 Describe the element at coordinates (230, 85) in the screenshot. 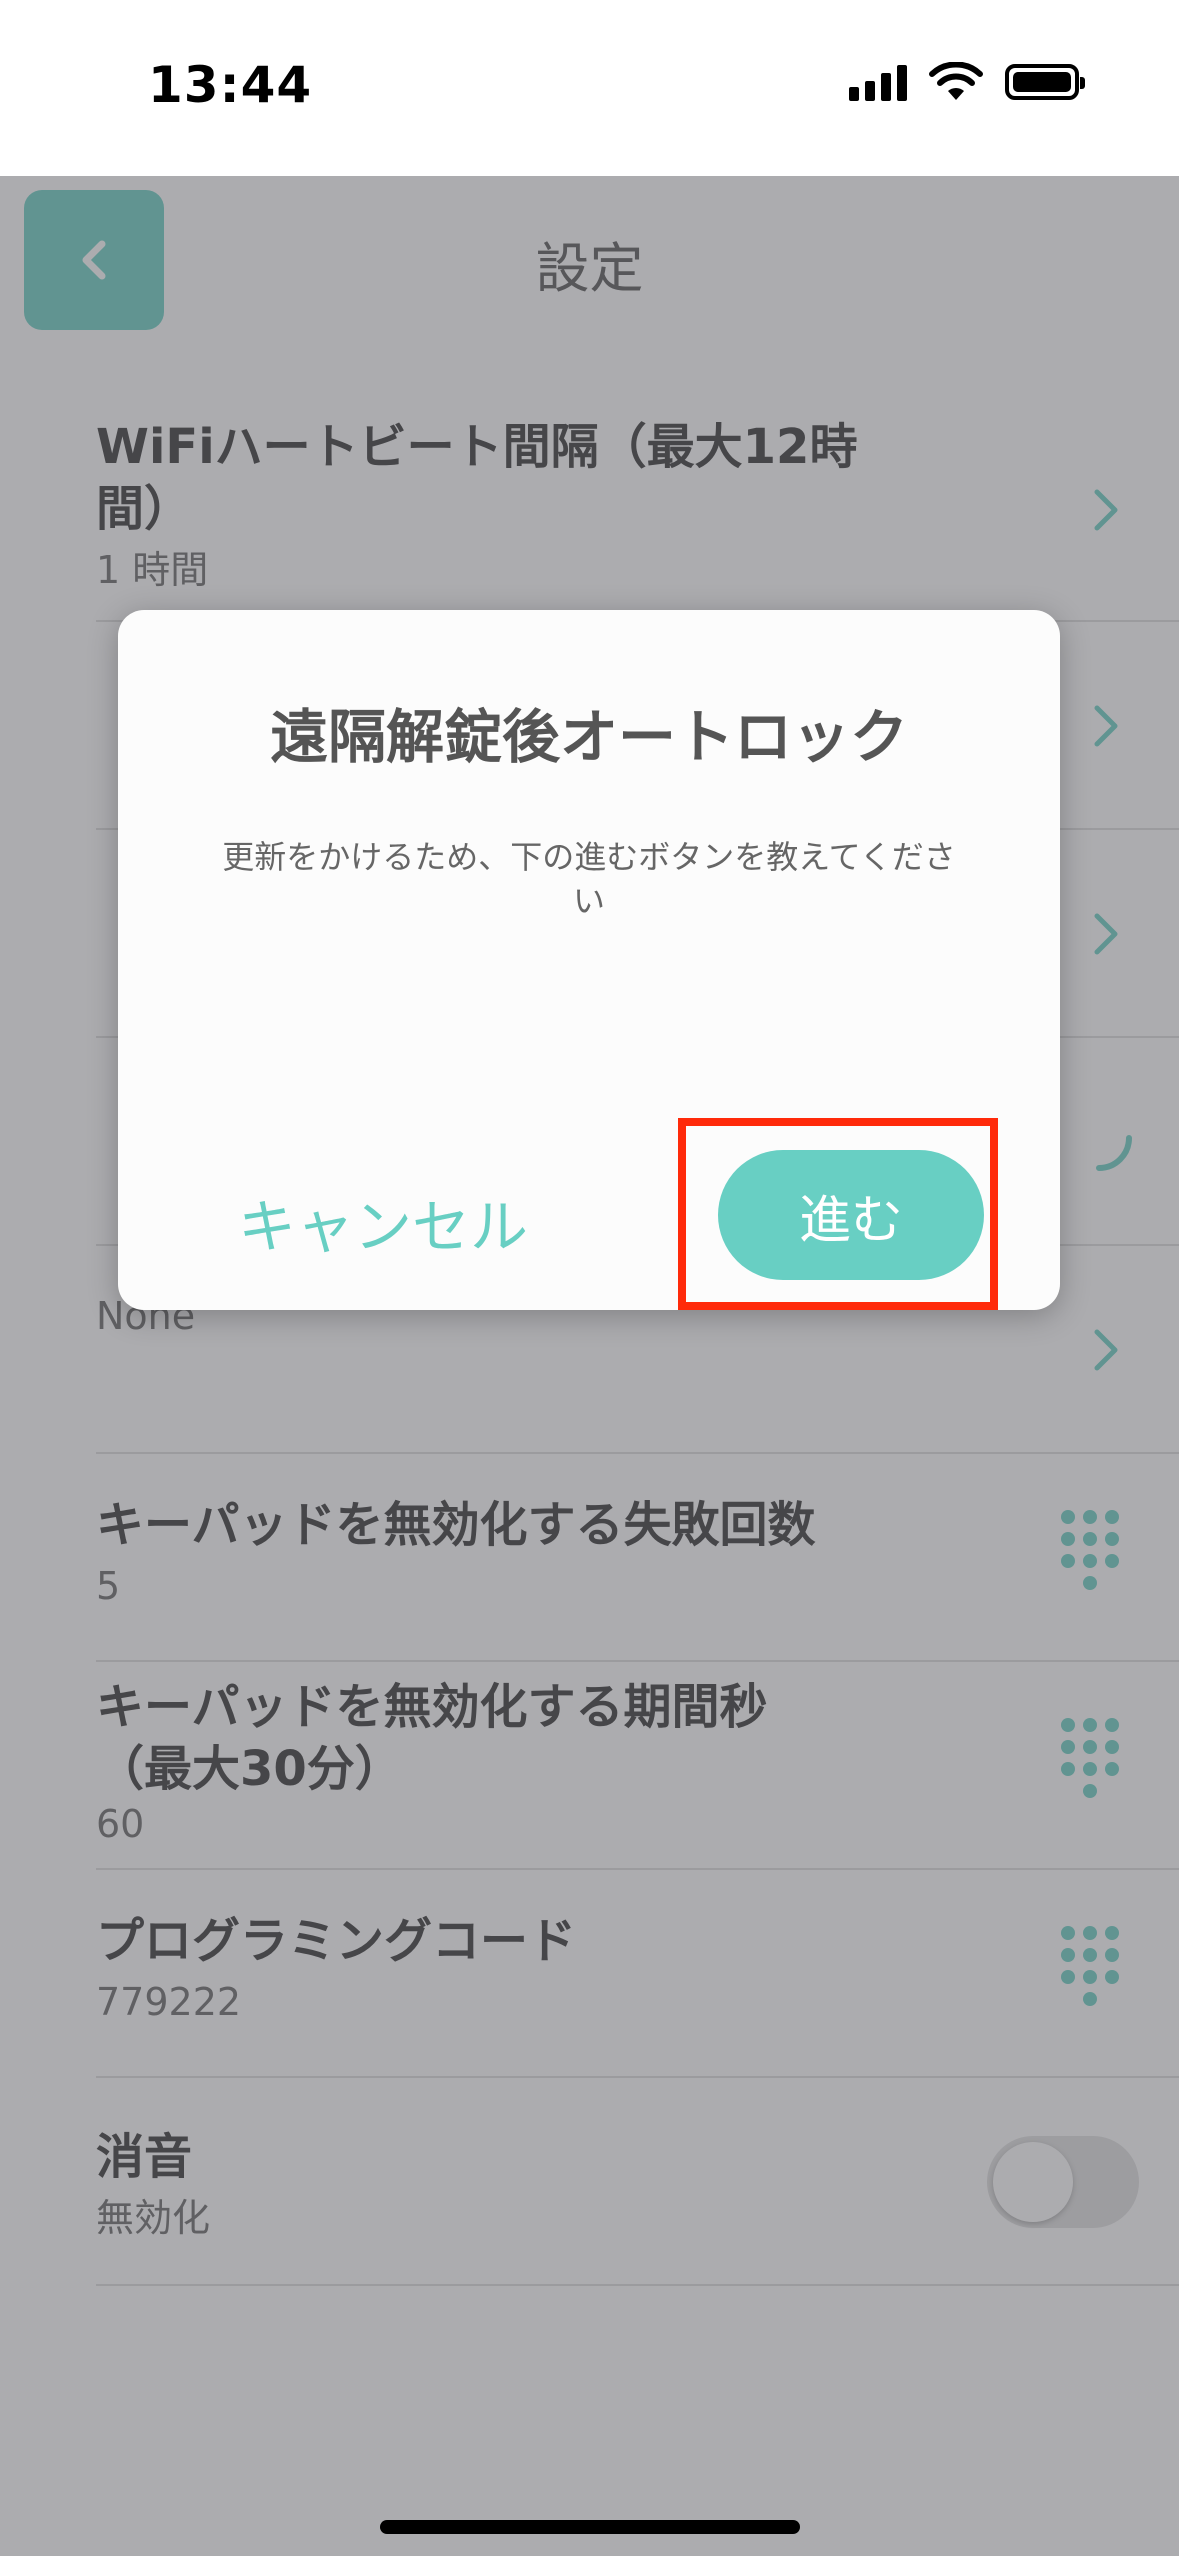

I see `status-time: 13:44` at that location.